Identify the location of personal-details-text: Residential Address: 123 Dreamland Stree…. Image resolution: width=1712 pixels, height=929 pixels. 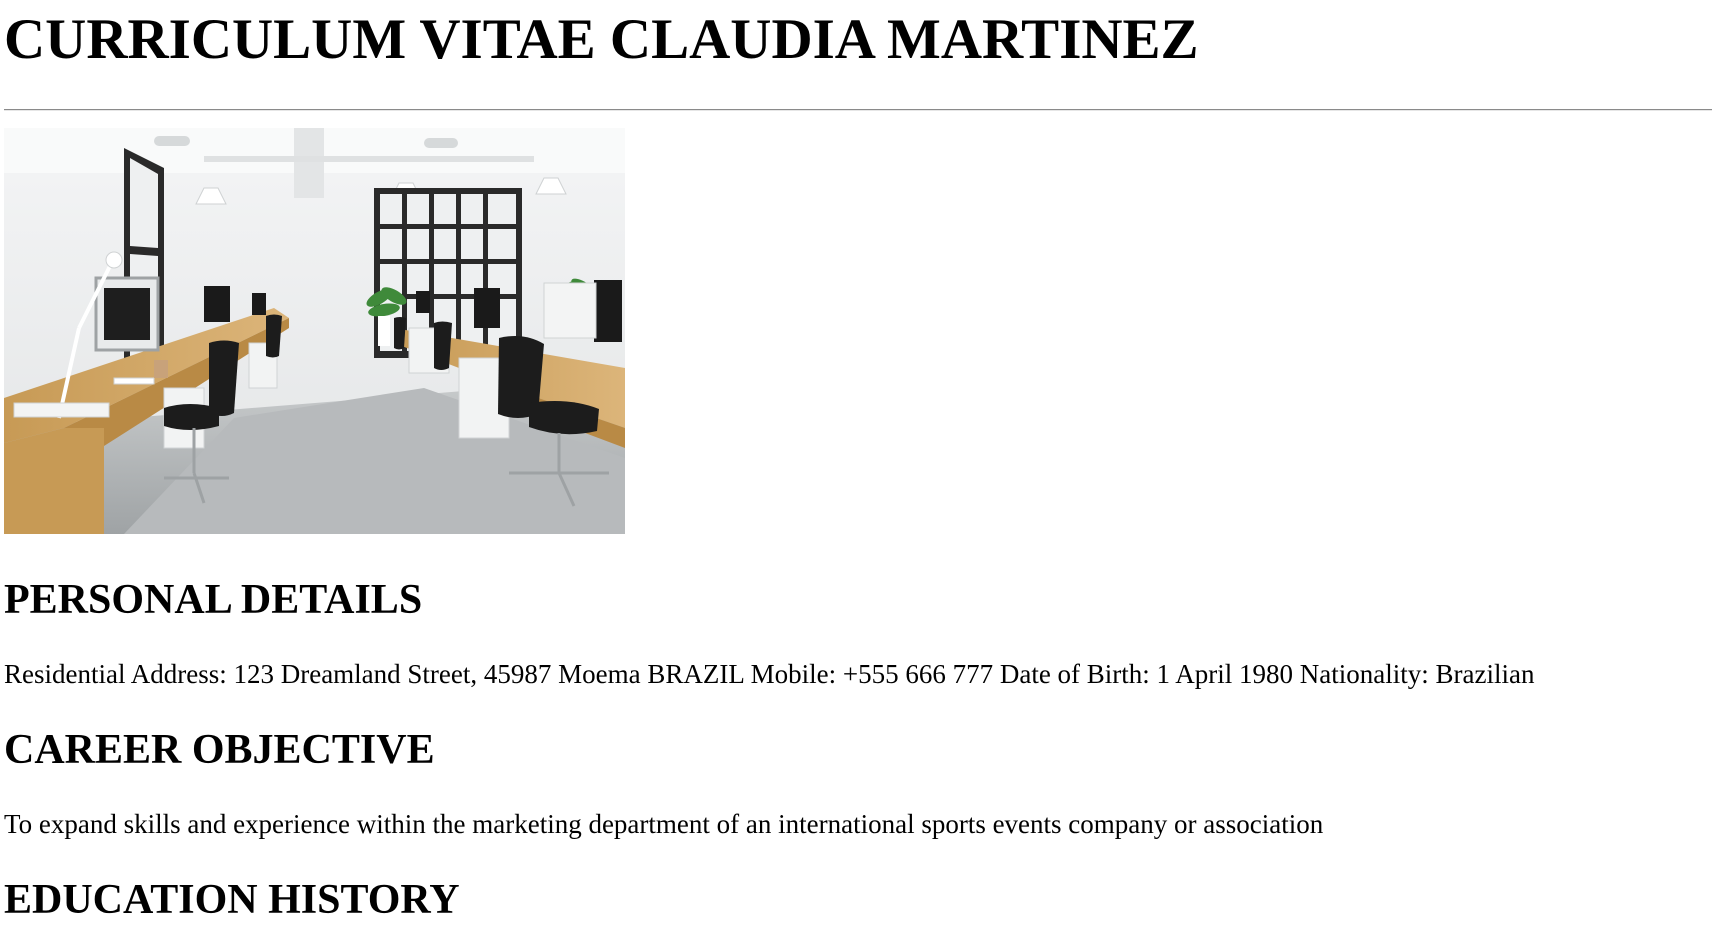
(769, 674).